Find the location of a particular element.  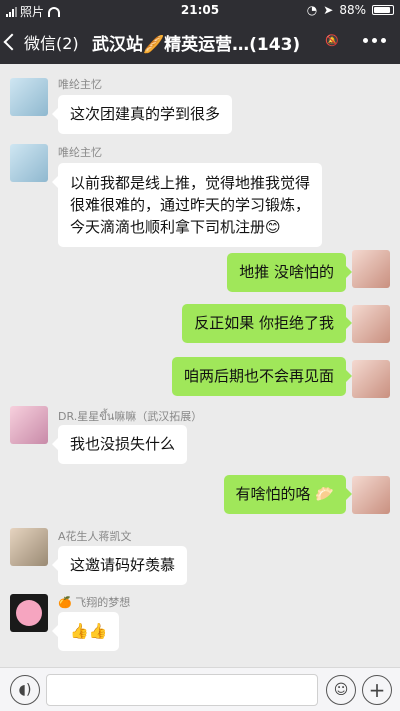

more-button is located at coordinates (374, 40).